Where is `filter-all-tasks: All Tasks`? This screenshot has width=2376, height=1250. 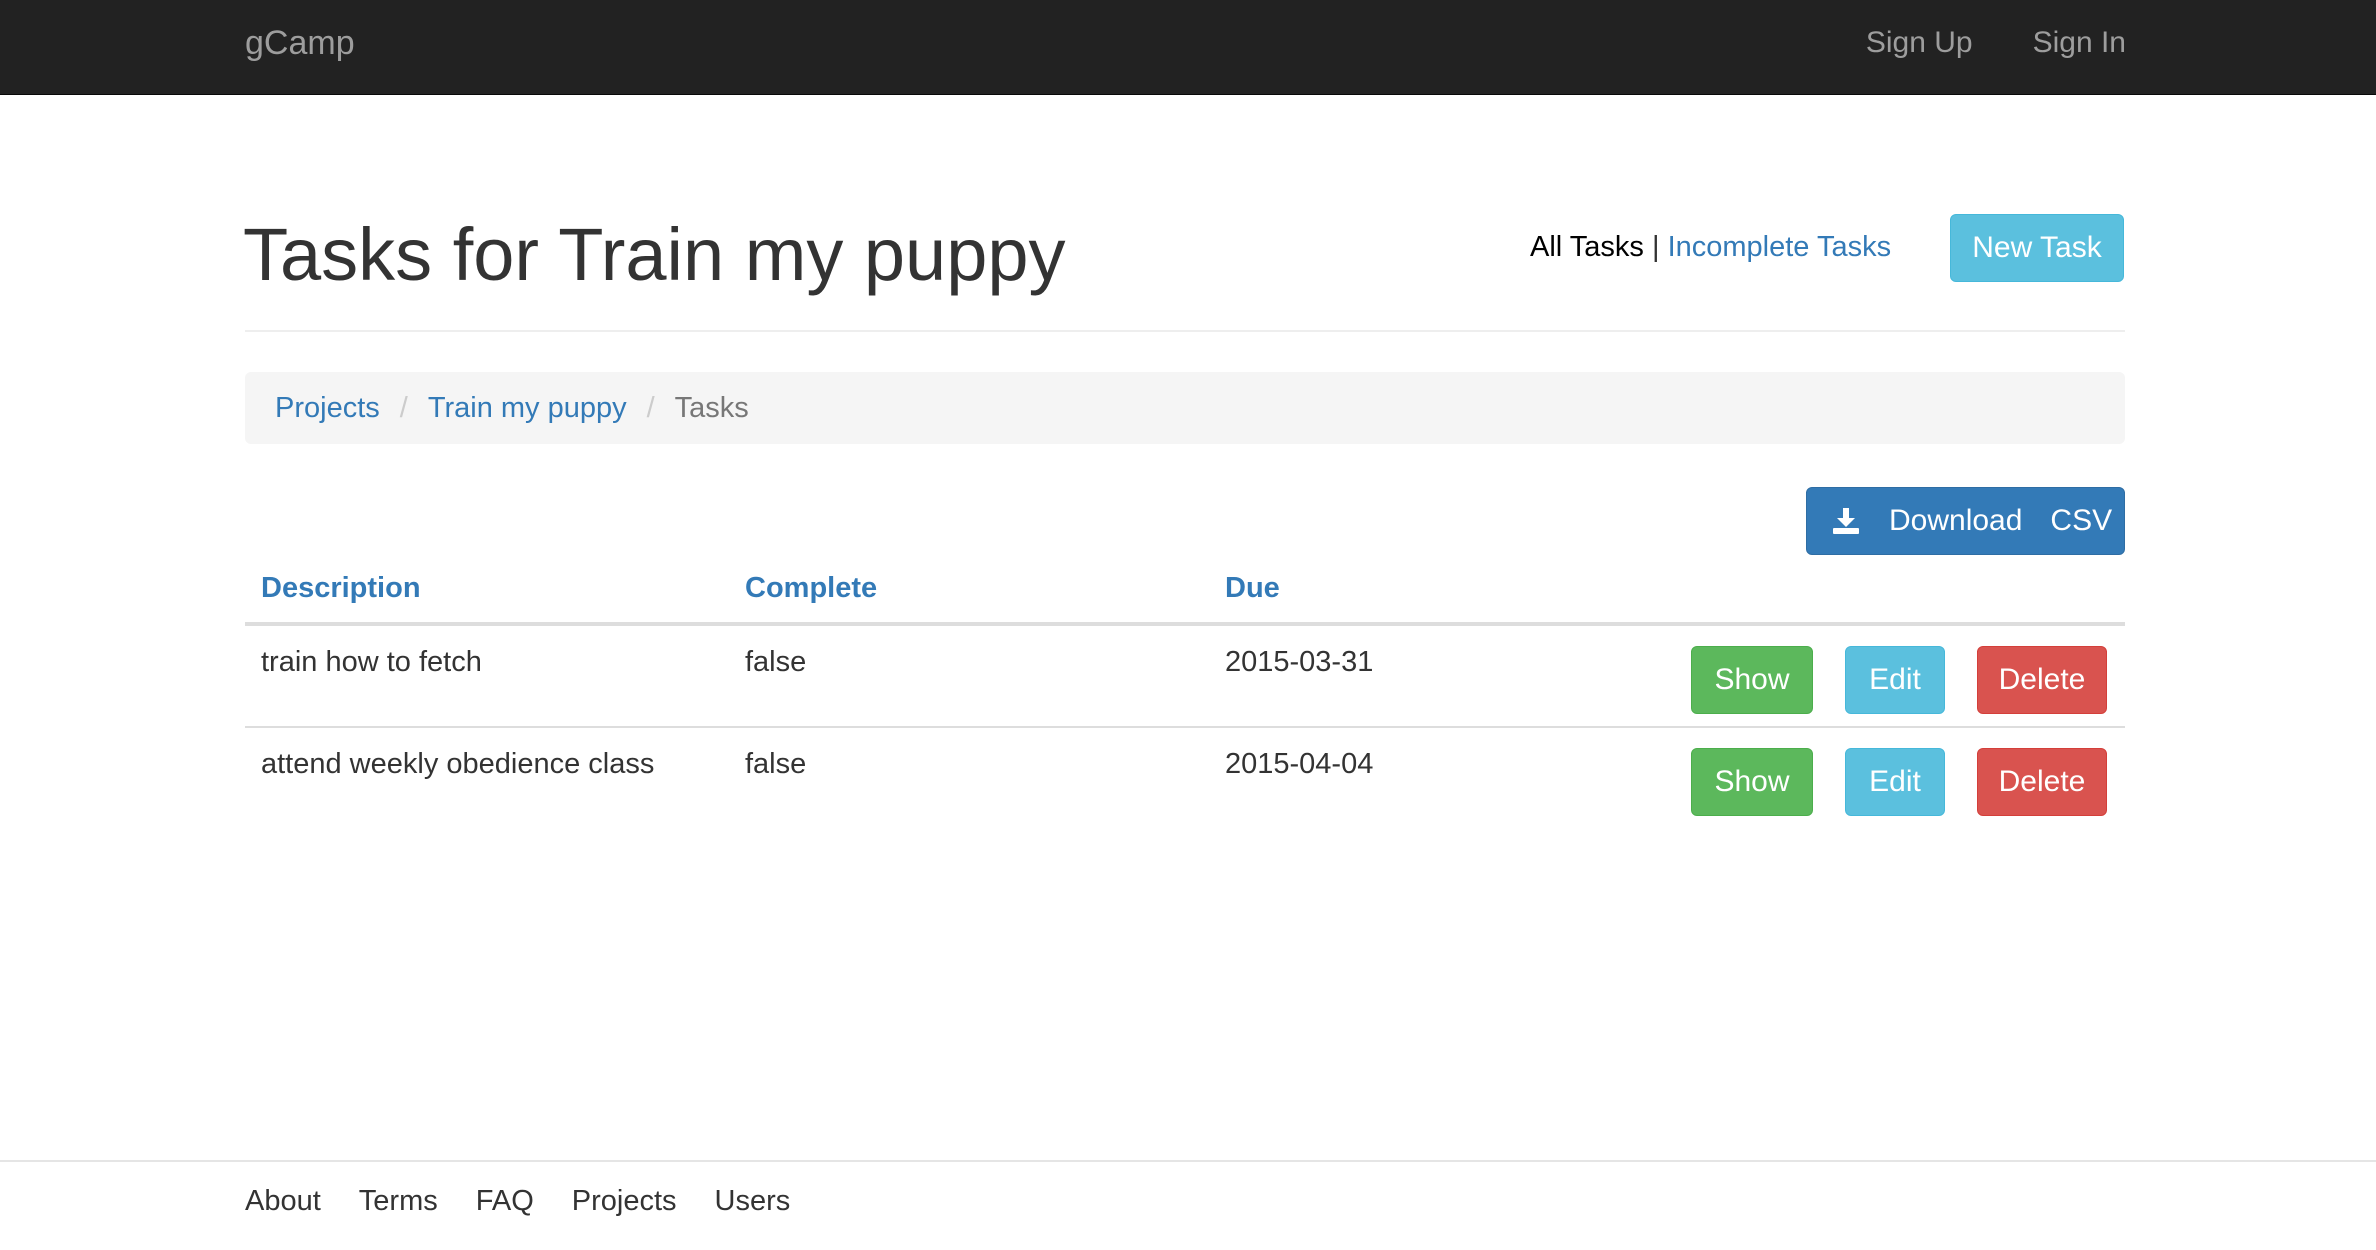
filter-all-tasks: All Tasks is located at coordinates (1587, 247).